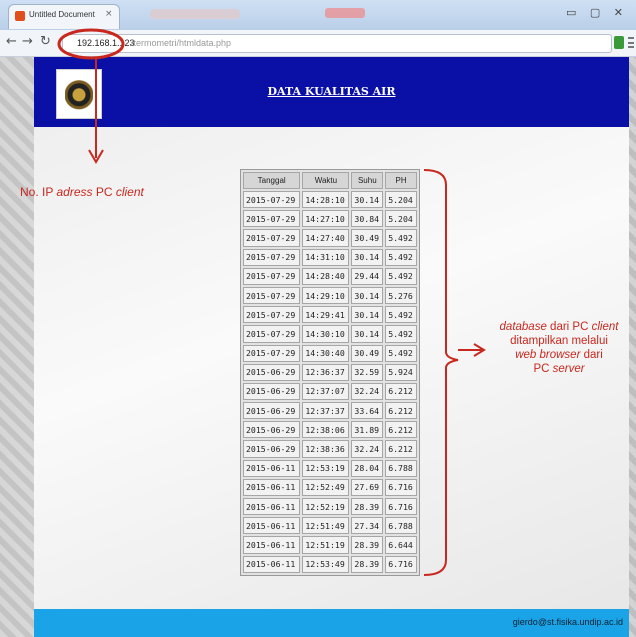  Describe the element at coordinates (401, 180) in the screenshot. I see `column-header: PH` at that location.